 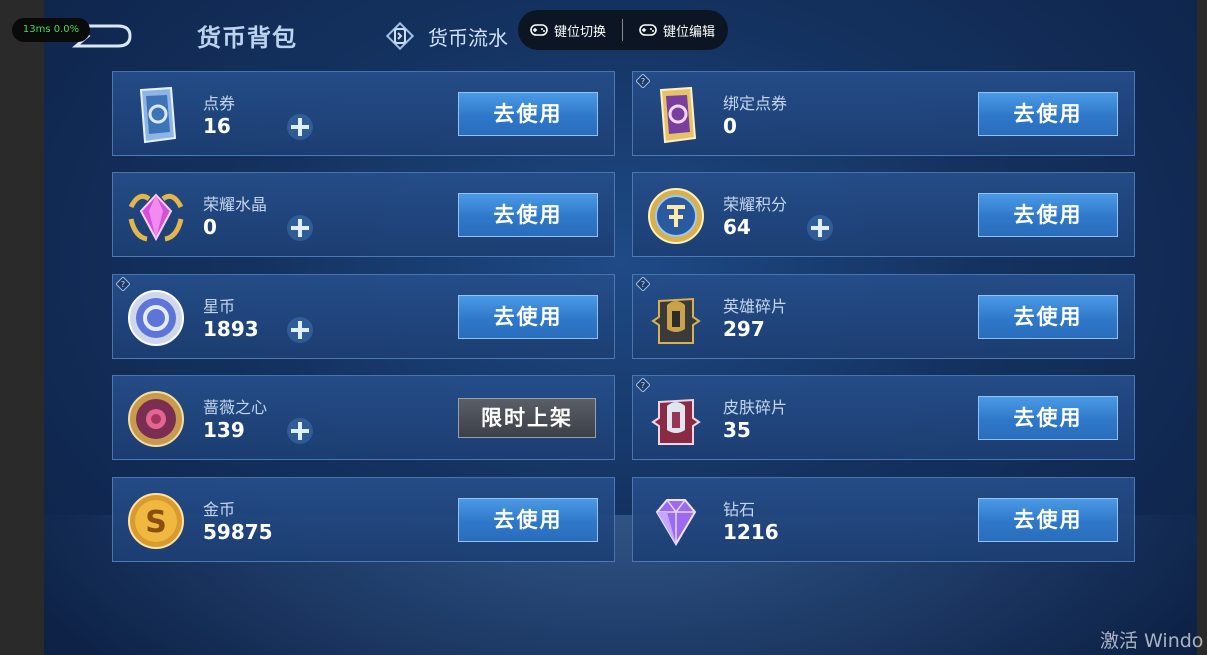 I want to click on currency-card-coupon: 点券 16 去使用, so click(x=363, y=113).